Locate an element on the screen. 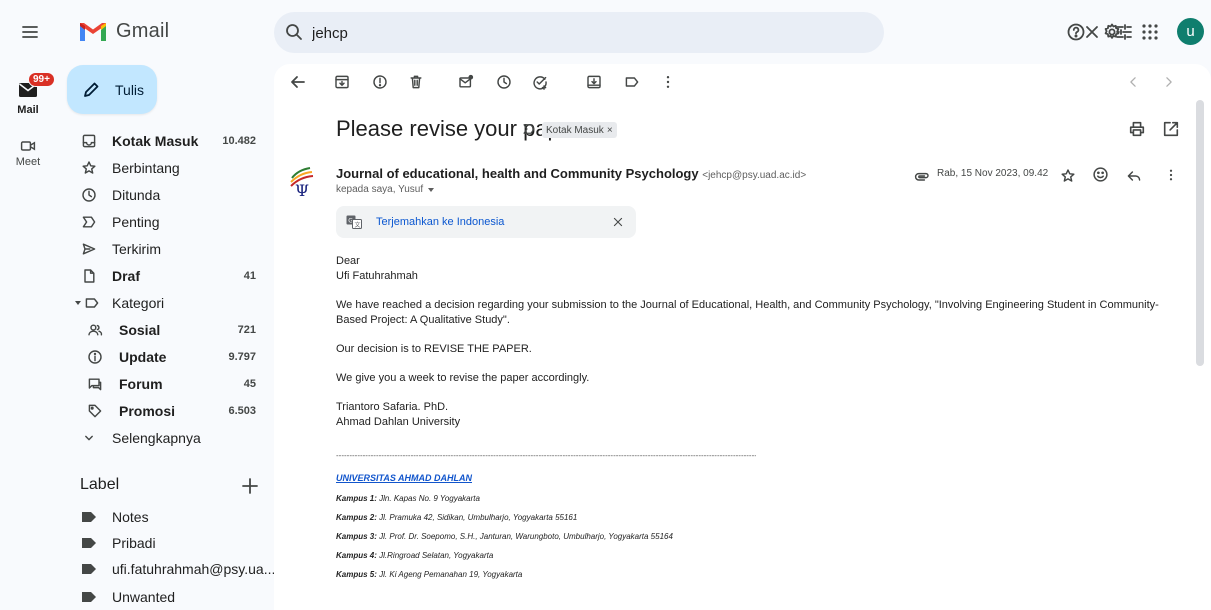  campus-label: Kampus 2: is located at coordinates (356, 517).